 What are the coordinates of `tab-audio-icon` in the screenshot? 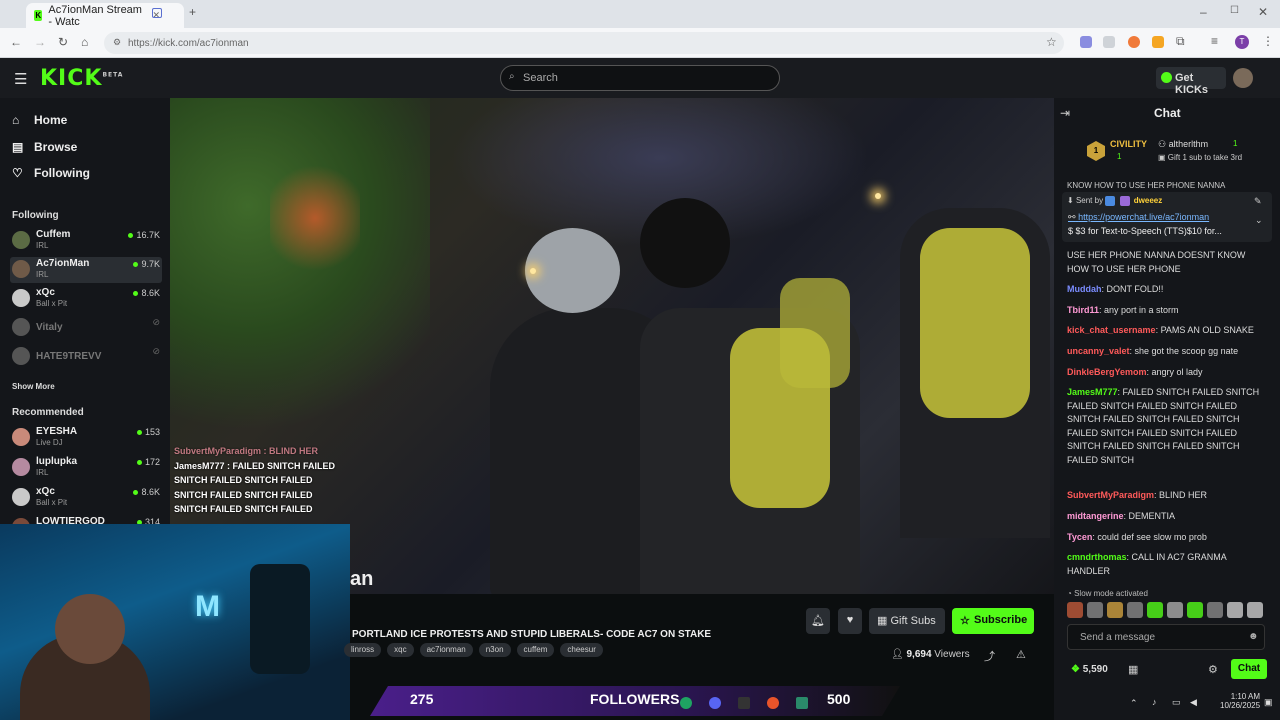 It's located at (157, 13).